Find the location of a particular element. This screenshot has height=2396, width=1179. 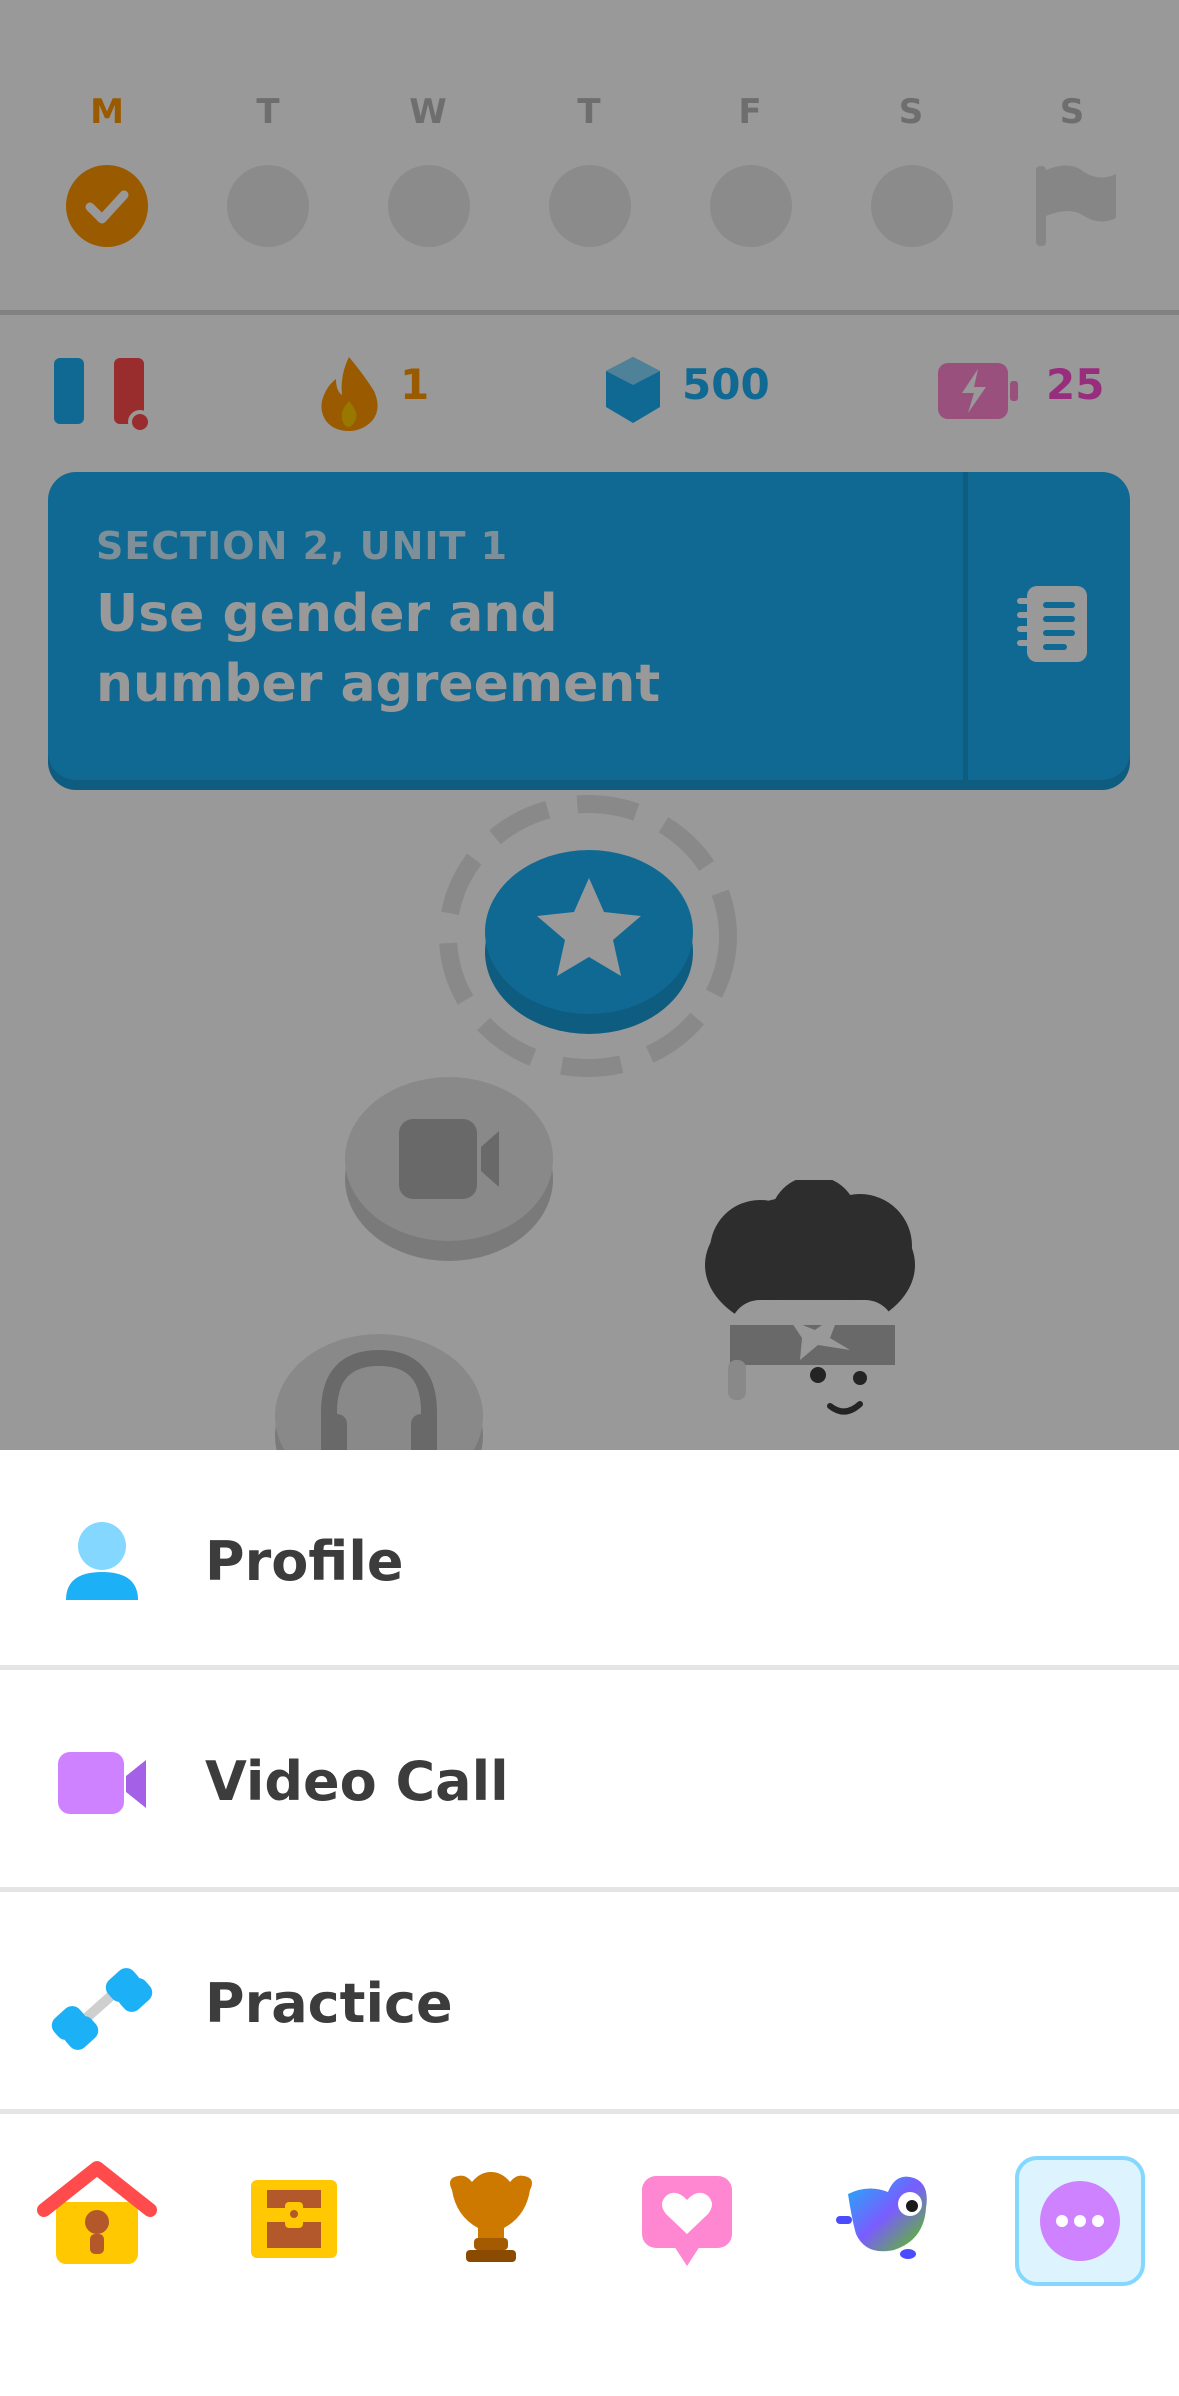

more-icon is located at coordinates (1080, 2221).